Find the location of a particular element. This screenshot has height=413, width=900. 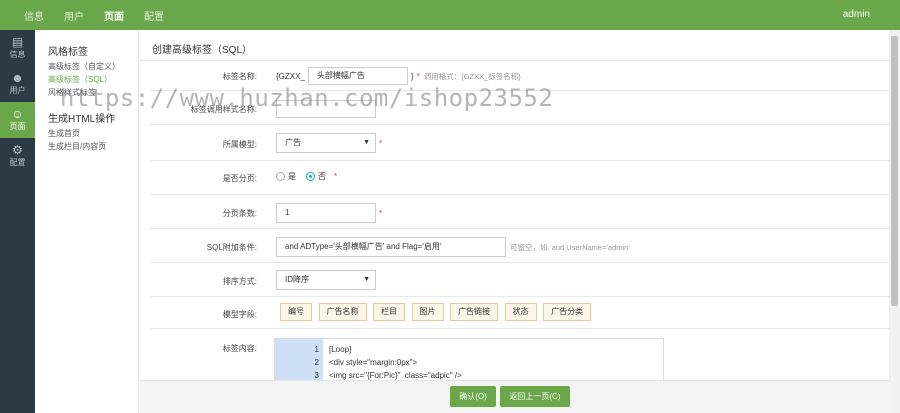

form-footer: 确认(O) 返回上一页(C) is located at coordinates (514, 396).